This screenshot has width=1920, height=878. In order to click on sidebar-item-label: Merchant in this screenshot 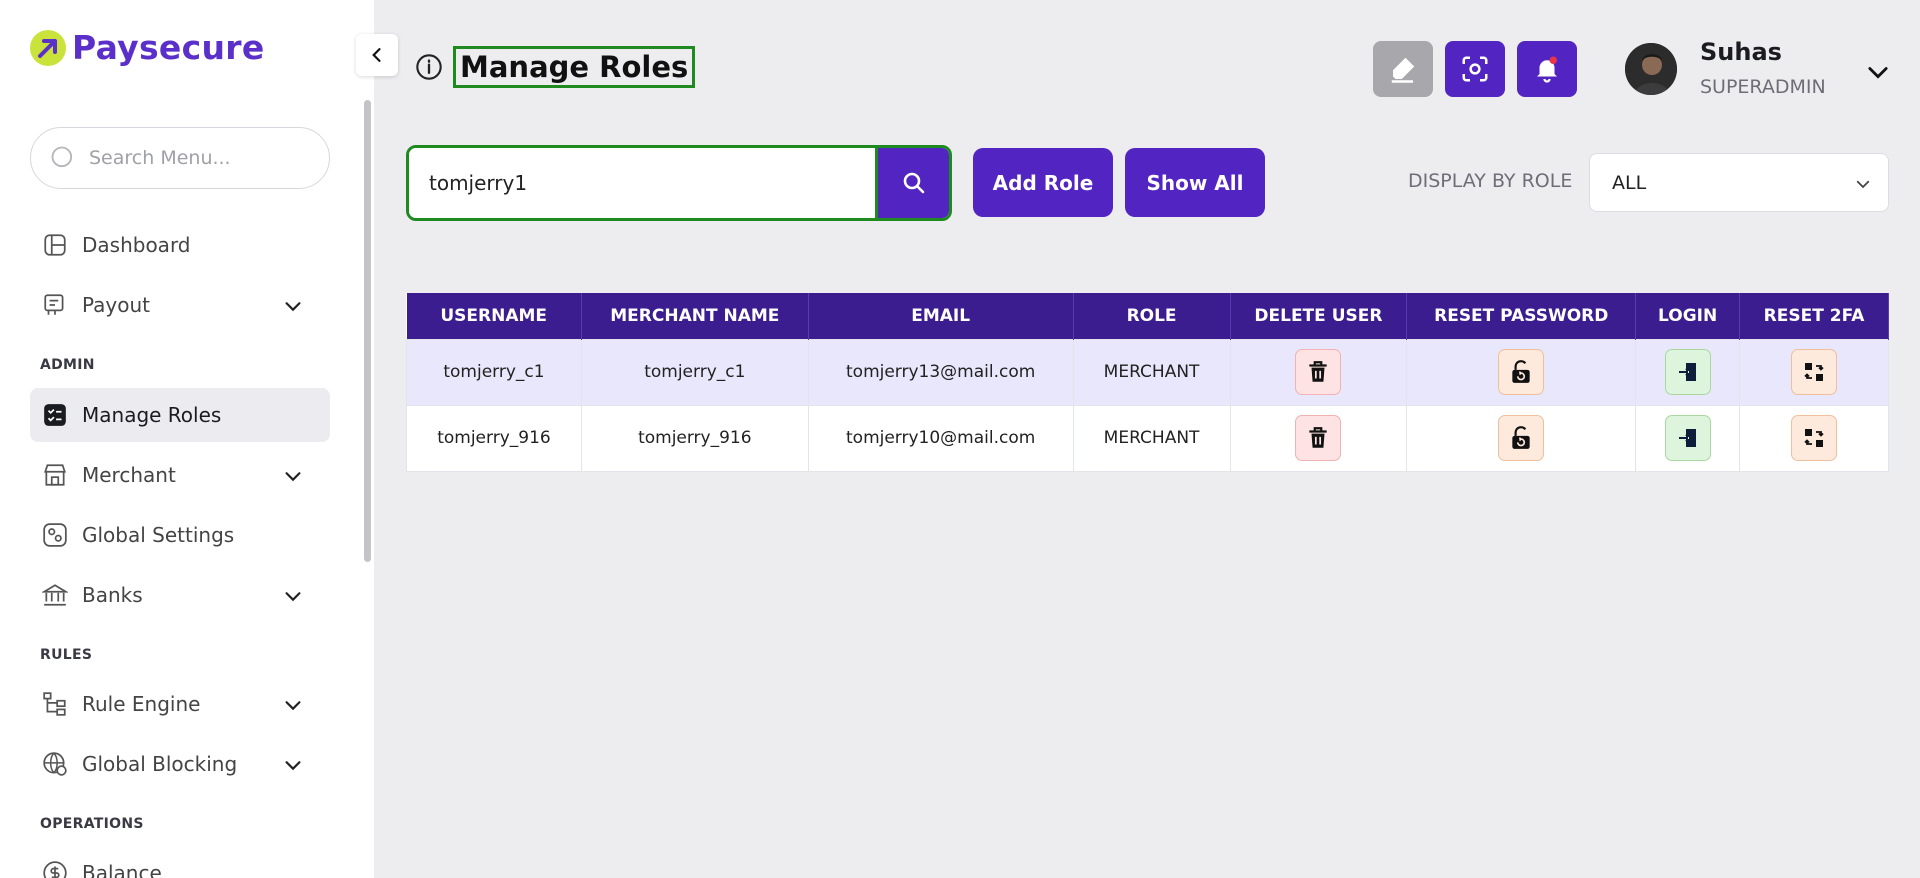, I will do `click(129, 475)`.